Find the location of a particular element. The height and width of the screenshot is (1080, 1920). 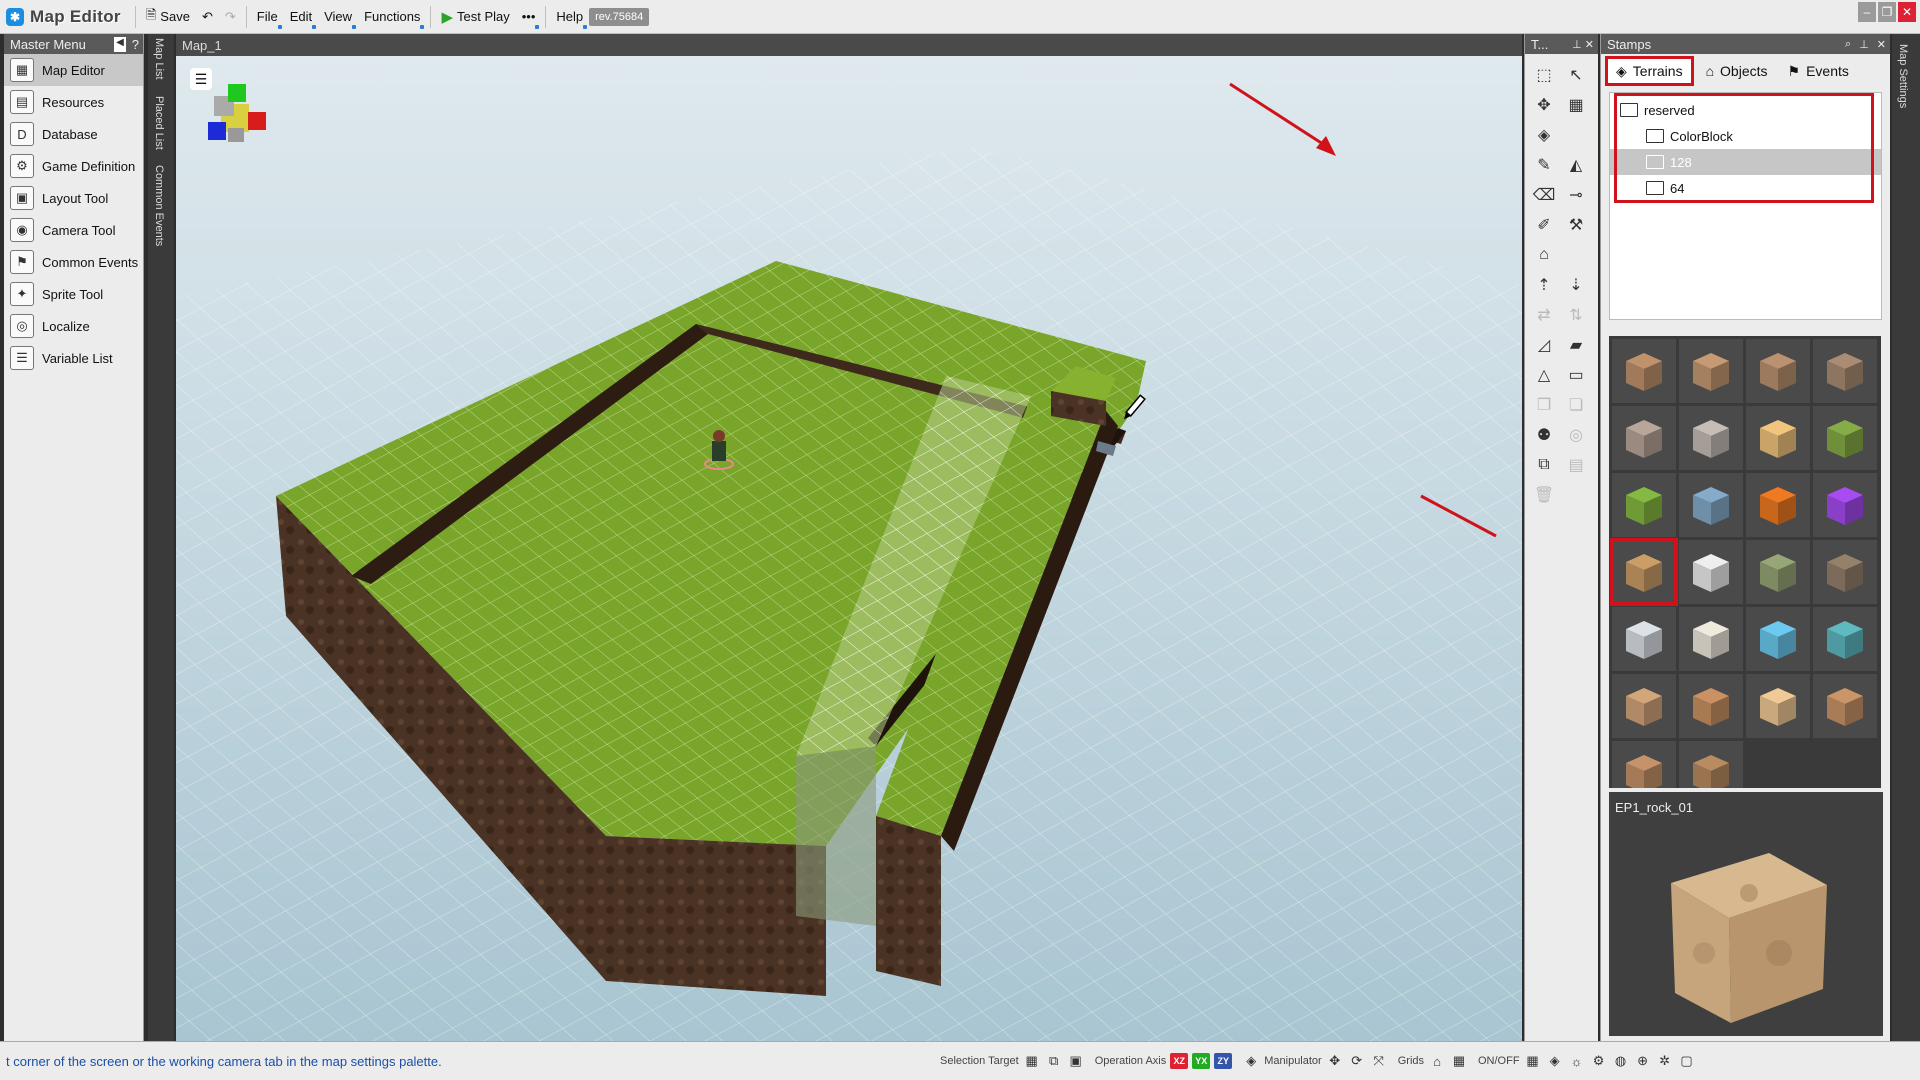

menu-file: File is located at coordinates (267, 17).